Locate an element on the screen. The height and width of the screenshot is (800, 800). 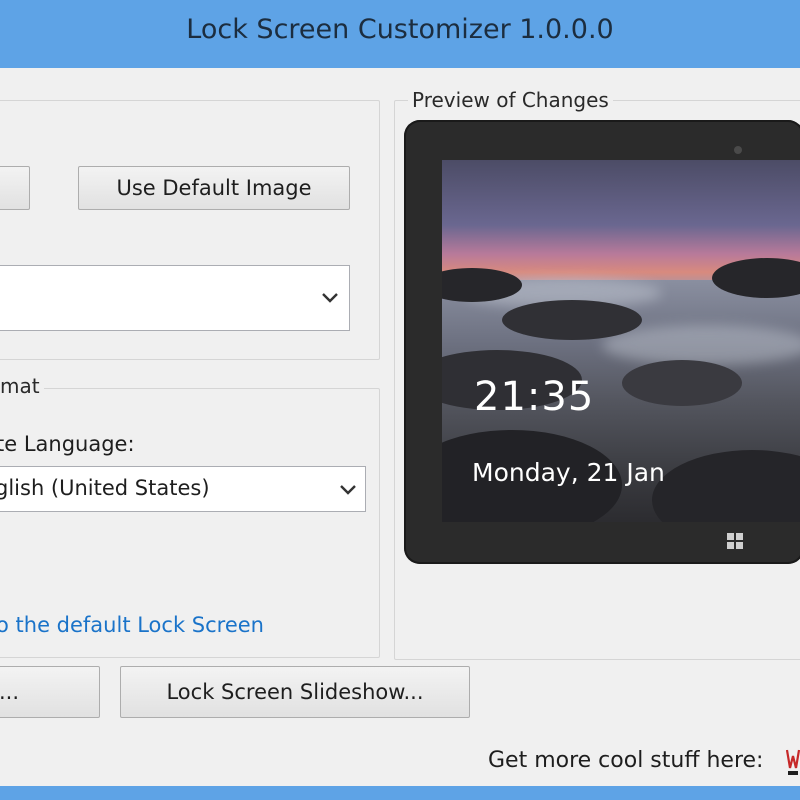
date-language-value: glish (United States) is located at coordinates (105, 488).